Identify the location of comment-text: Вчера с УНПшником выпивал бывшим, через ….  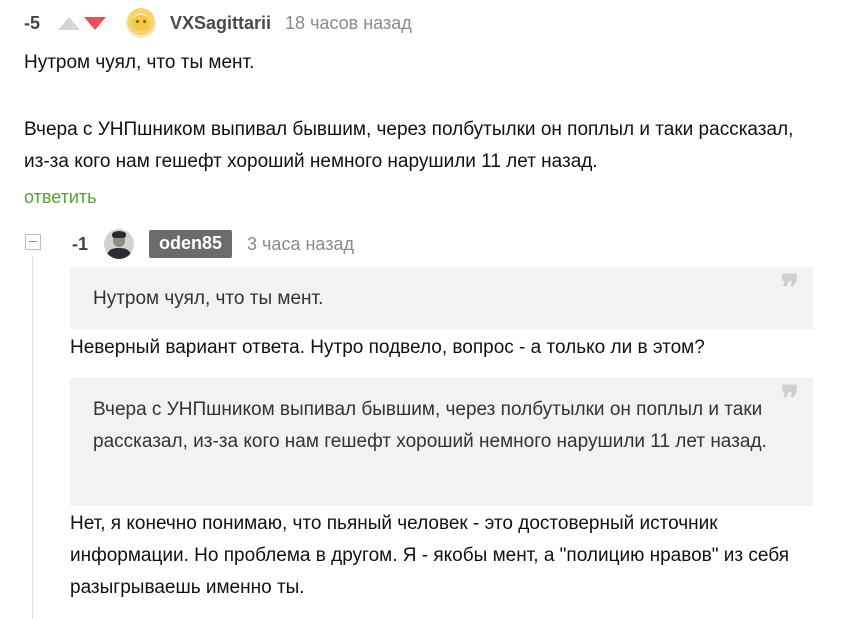
(409, 145).